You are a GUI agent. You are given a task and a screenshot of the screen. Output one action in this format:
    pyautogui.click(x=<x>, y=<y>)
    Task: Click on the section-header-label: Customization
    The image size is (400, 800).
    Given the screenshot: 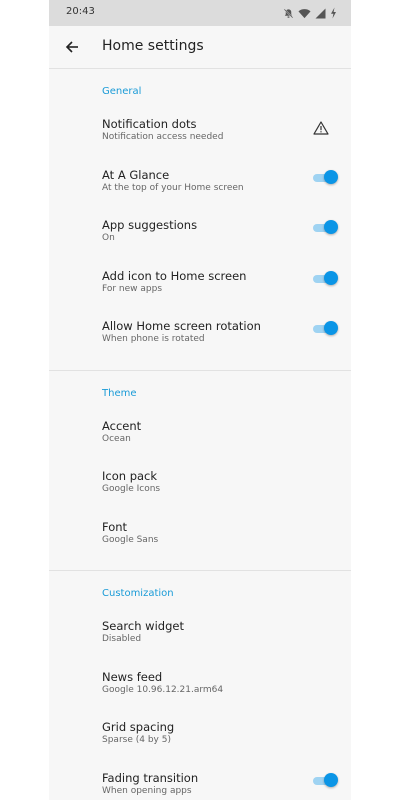 What is the action you would take?
    pyautogui.click(x=138, y=593)
    